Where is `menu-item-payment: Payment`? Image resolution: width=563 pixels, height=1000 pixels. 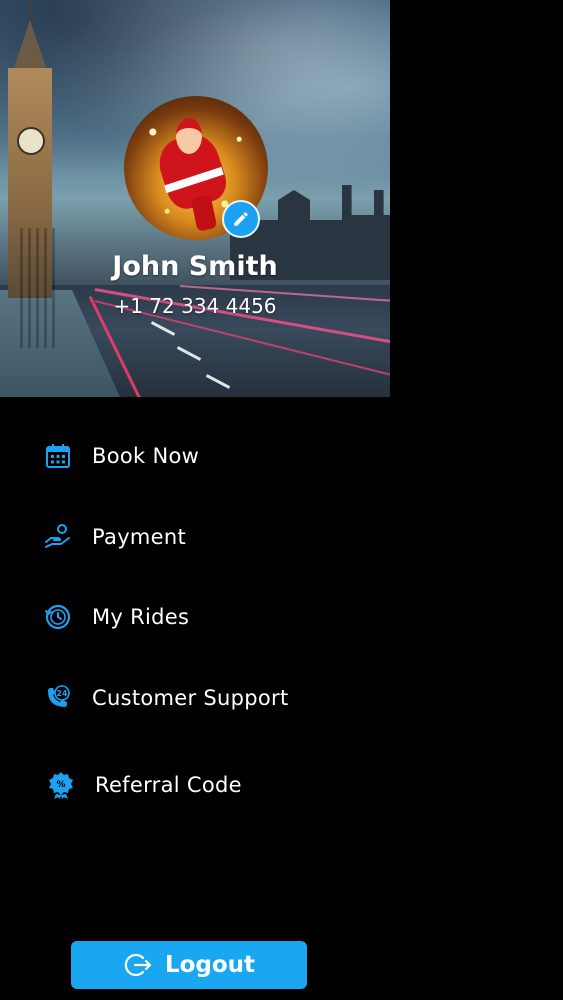 menu-item-payment: Payment is located at coordinates (113, 537).